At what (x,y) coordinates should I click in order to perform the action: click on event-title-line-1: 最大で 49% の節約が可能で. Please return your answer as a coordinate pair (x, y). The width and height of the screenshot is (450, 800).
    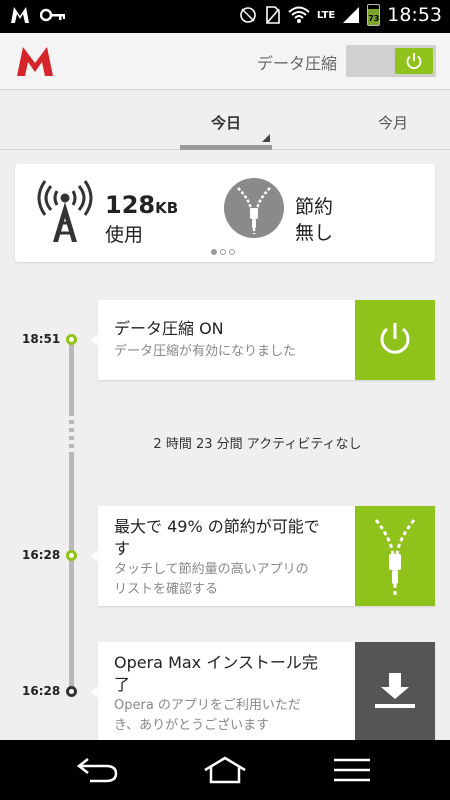
    Looking at the image, I should click on (217, 526).